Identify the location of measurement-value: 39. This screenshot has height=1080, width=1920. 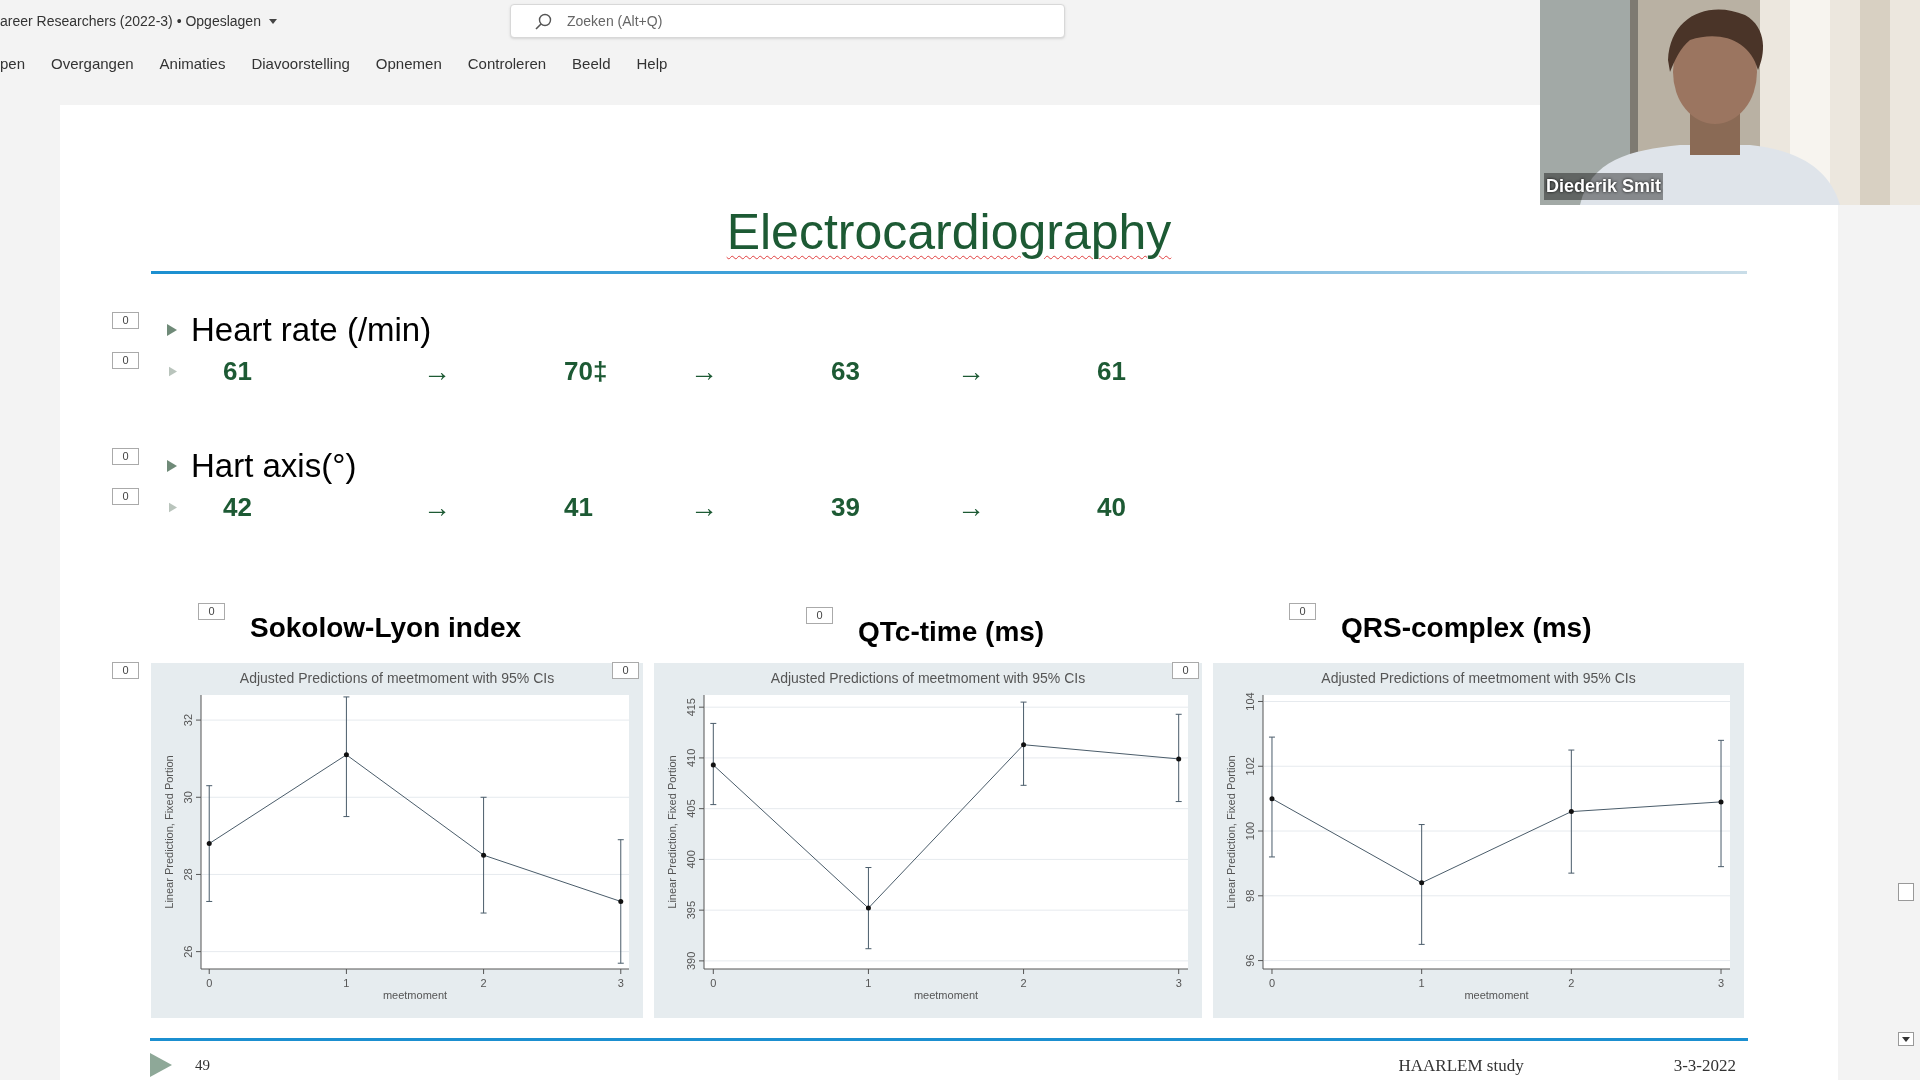
(845, 508).